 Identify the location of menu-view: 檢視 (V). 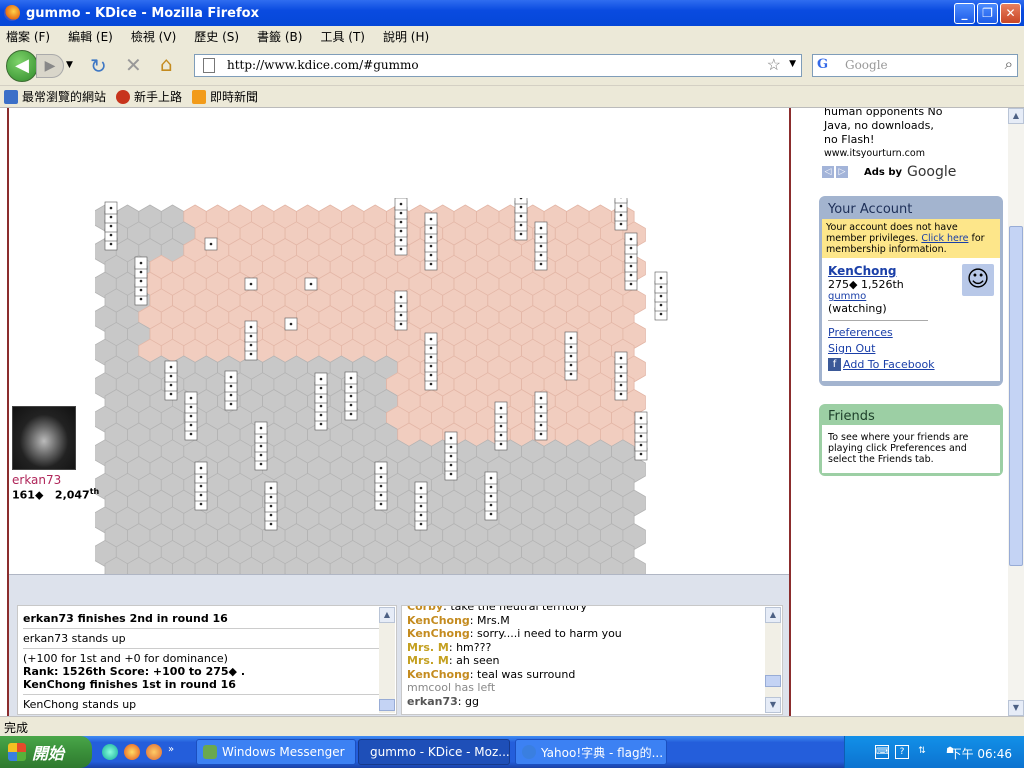
(153, 36).